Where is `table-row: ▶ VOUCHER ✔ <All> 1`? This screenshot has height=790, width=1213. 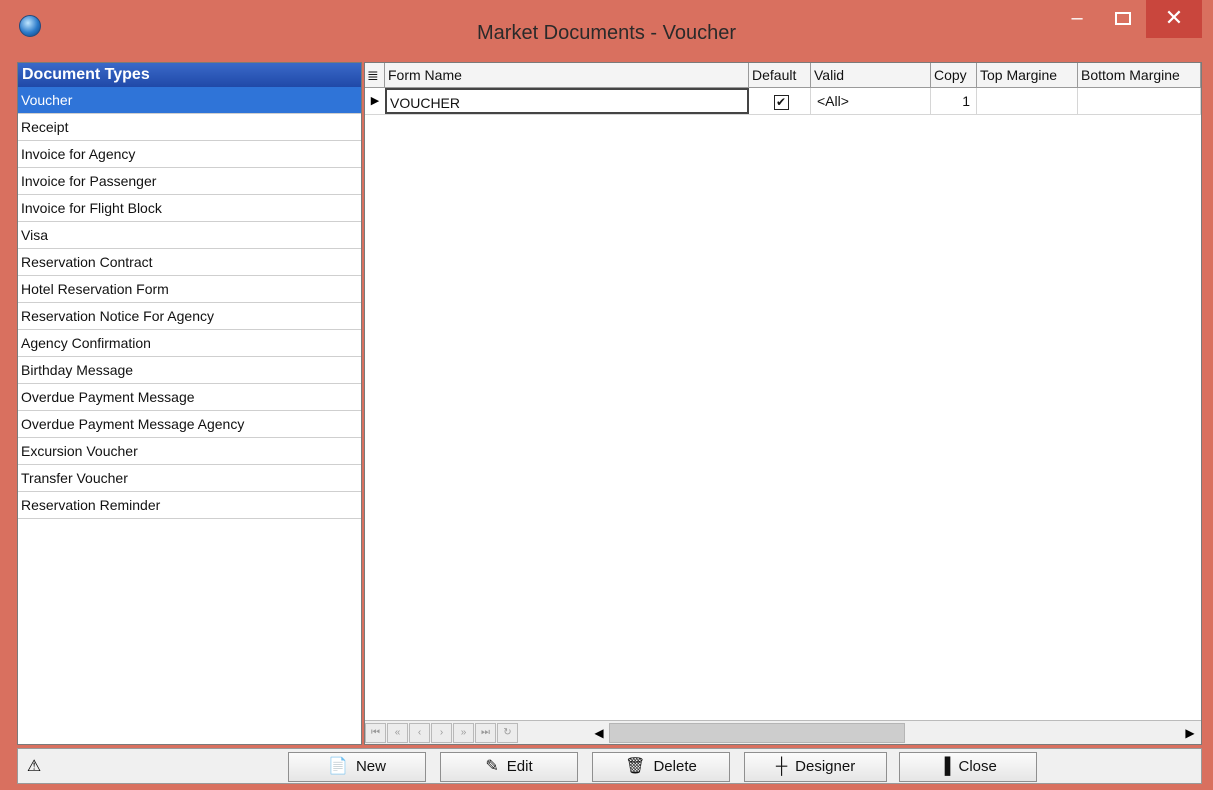 table-row: ▶ VOUCHER ✔ <All> 1 is located at coordinates (783, 101).